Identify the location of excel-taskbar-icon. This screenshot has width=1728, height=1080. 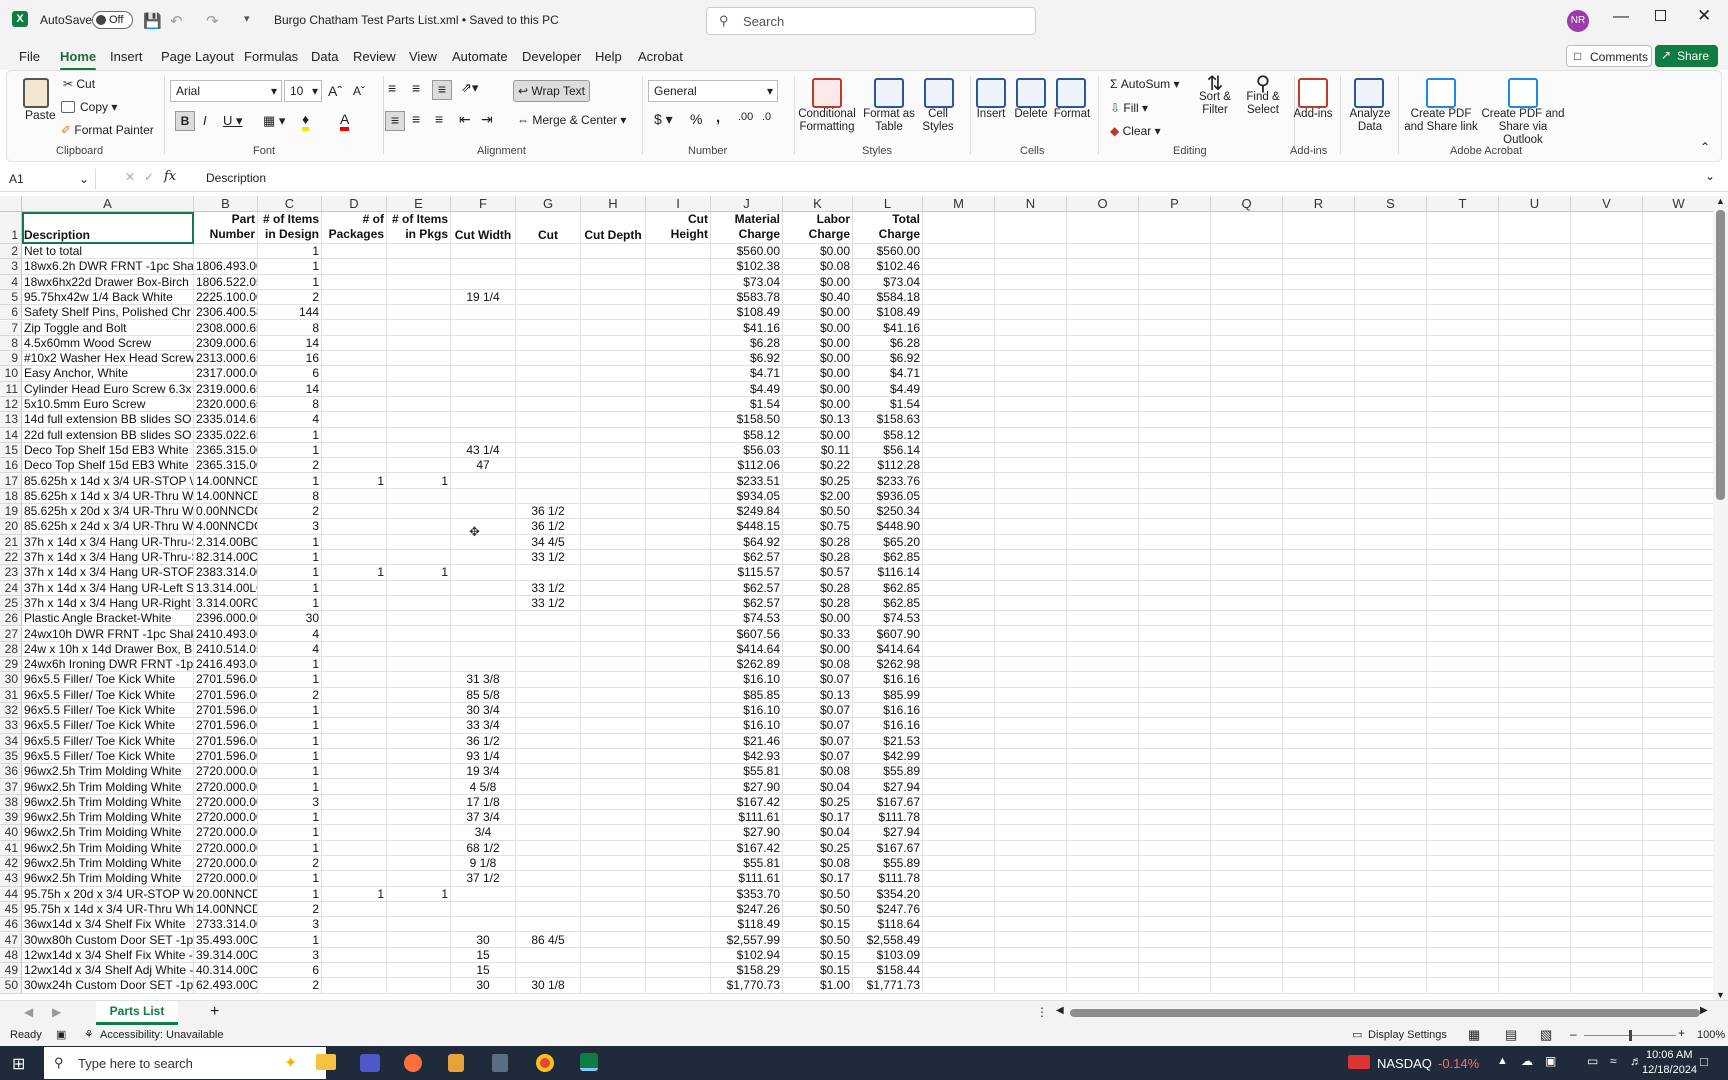
(589, 1062).